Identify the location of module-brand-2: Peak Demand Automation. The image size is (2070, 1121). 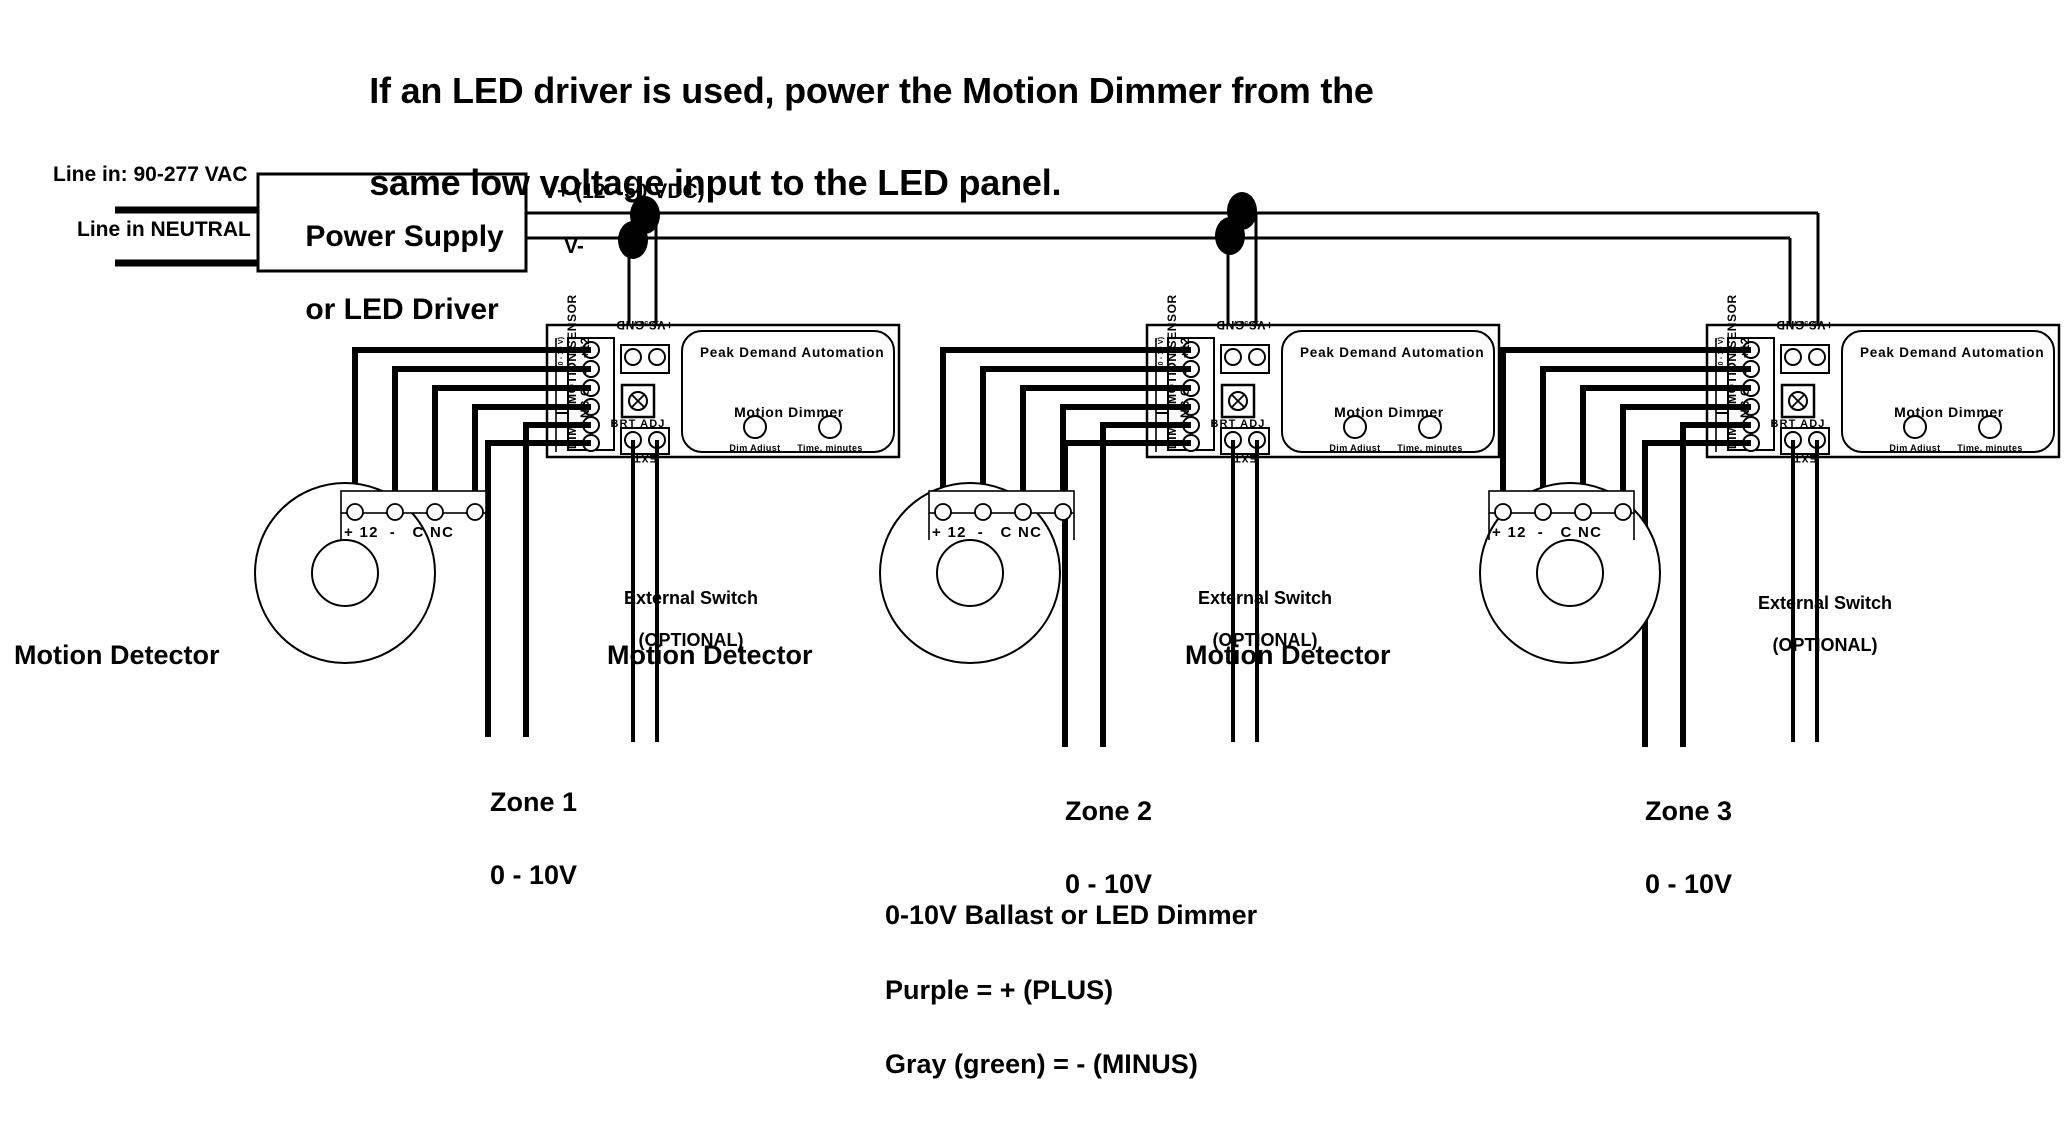
(1392, 352).